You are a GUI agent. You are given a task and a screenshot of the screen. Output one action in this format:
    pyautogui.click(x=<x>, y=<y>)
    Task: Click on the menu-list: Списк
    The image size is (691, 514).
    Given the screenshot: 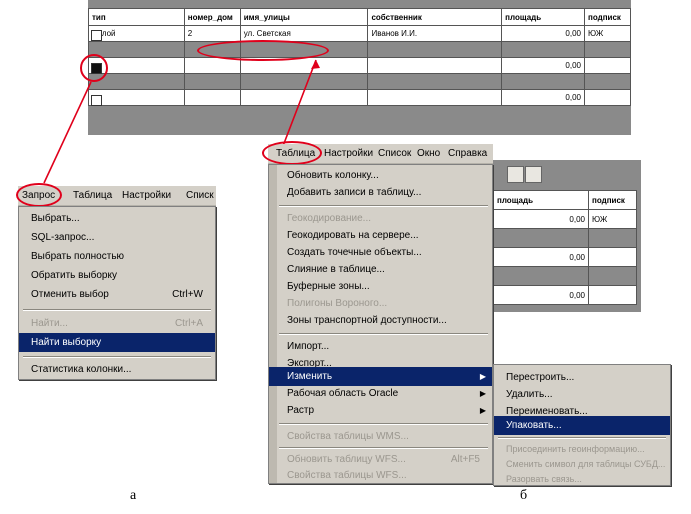 What is the action you would take?
    pyautogui.click(x=200, y=195)
    